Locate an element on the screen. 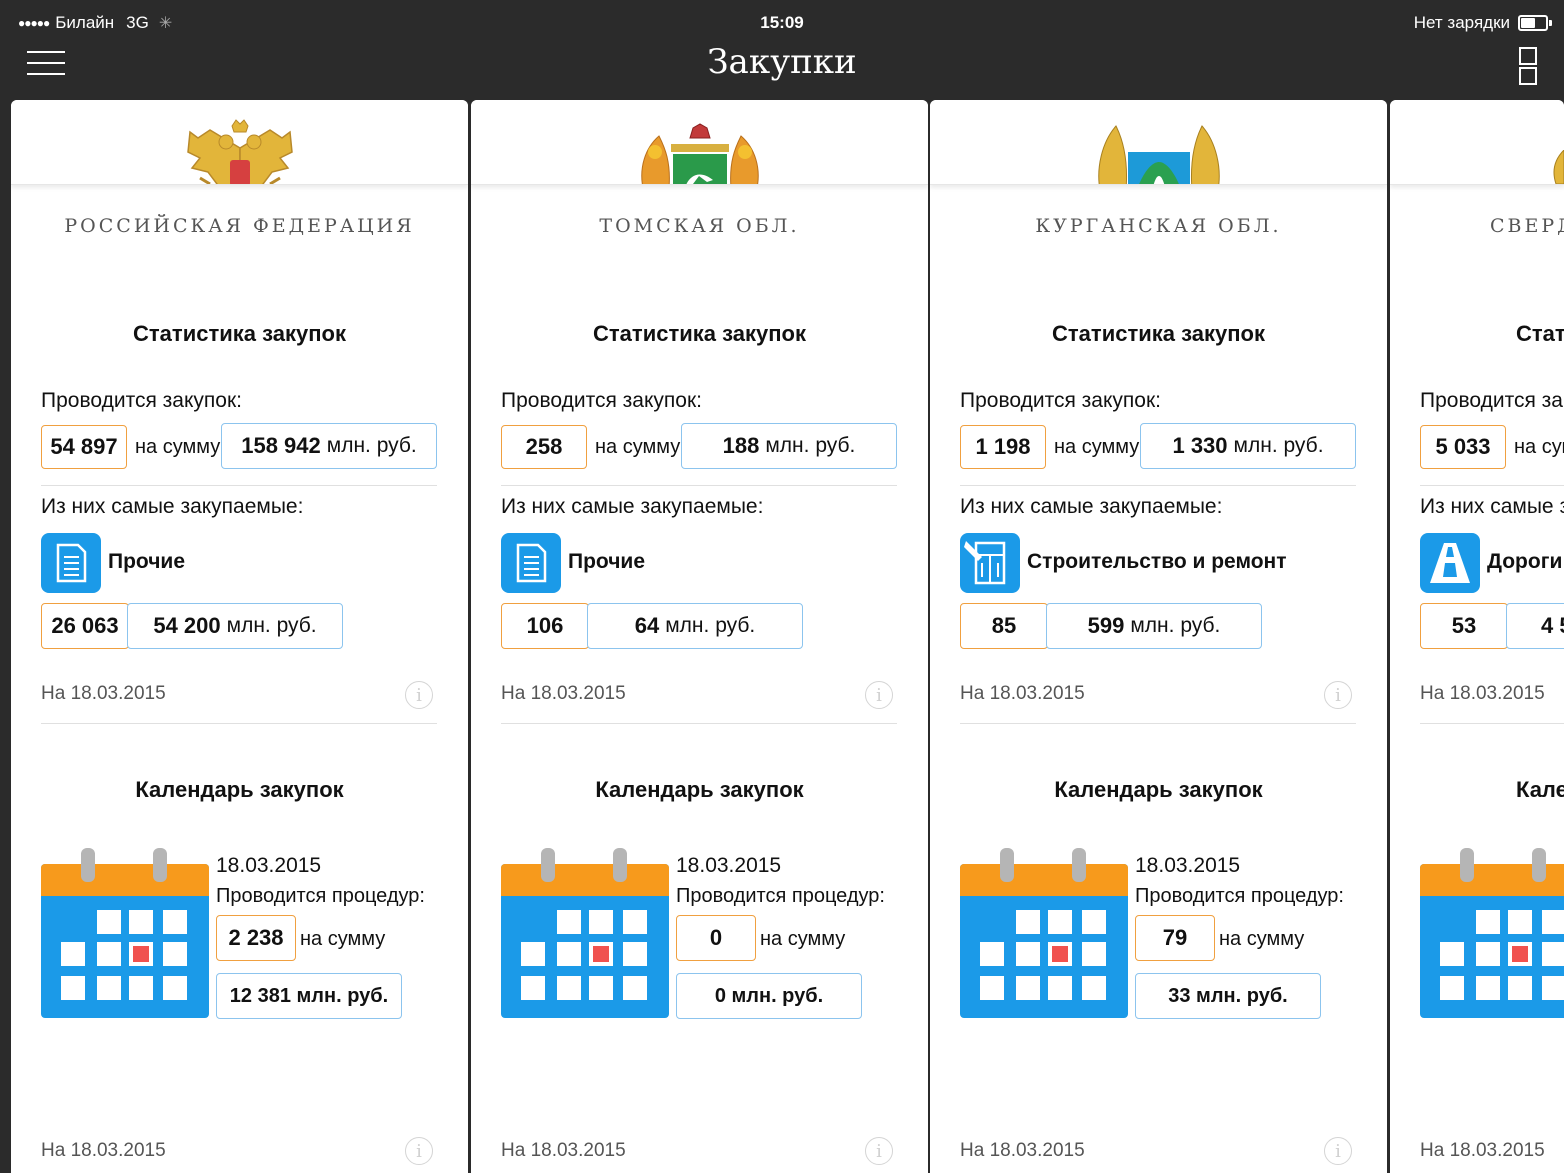 The image size is (1564, 1173). region-name: СВЕРД is located at coordinates (1527, 226).